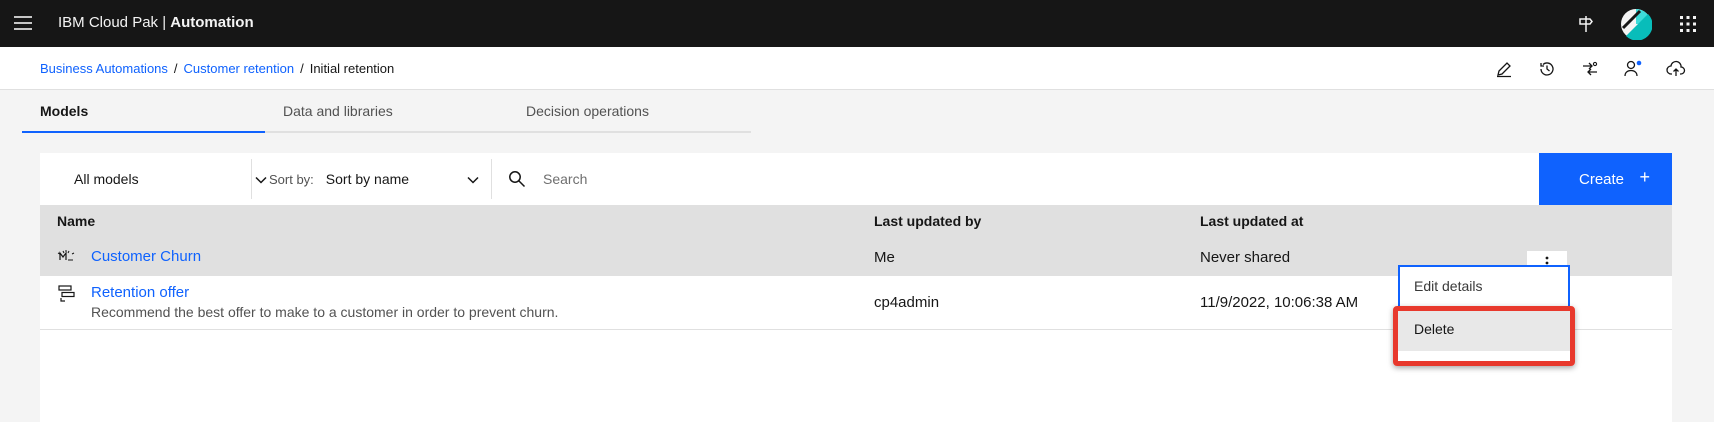  What do you see at coordinates (1252, 221) in the screenshot?
I see `column-header-last-updated-at: Last updated at` at bounding box center [1252, 221].